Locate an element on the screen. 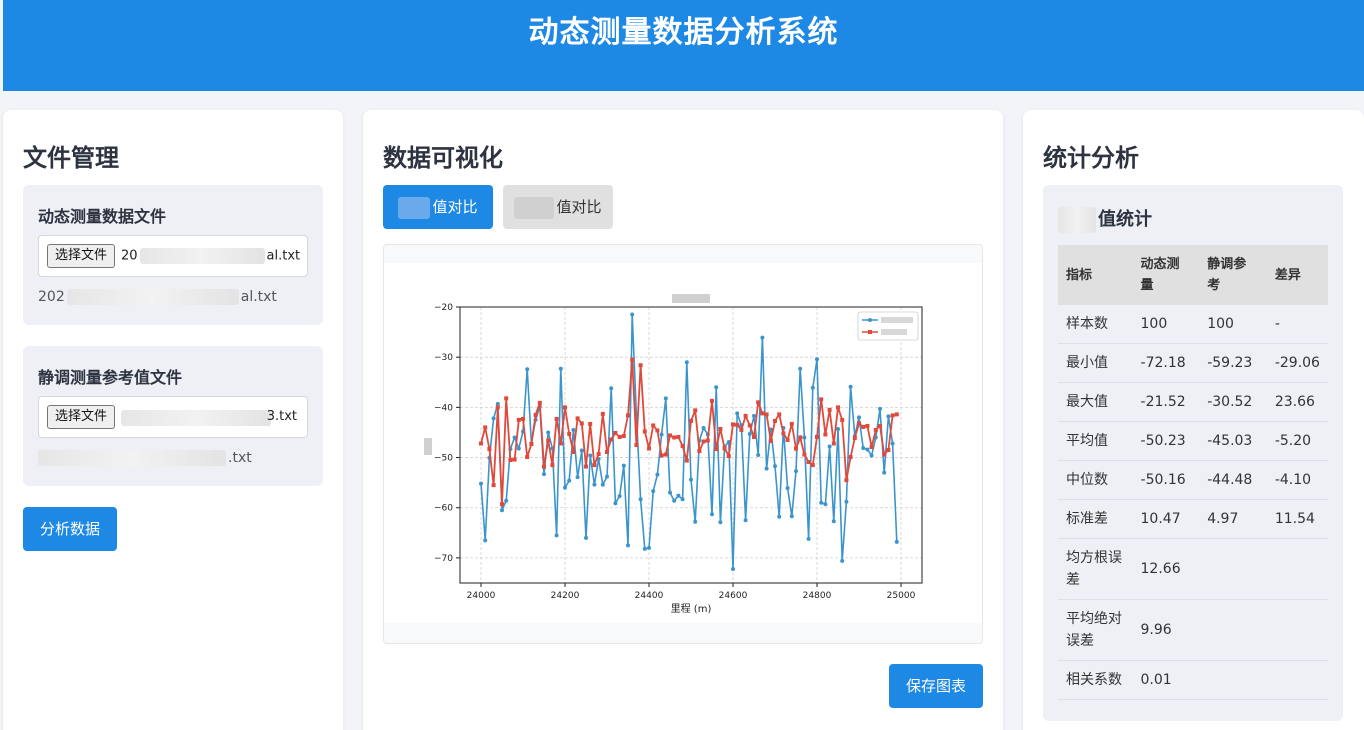 This screenshot has height=730, width=1364. legend-marker-static is located at coordinates (870, 332).